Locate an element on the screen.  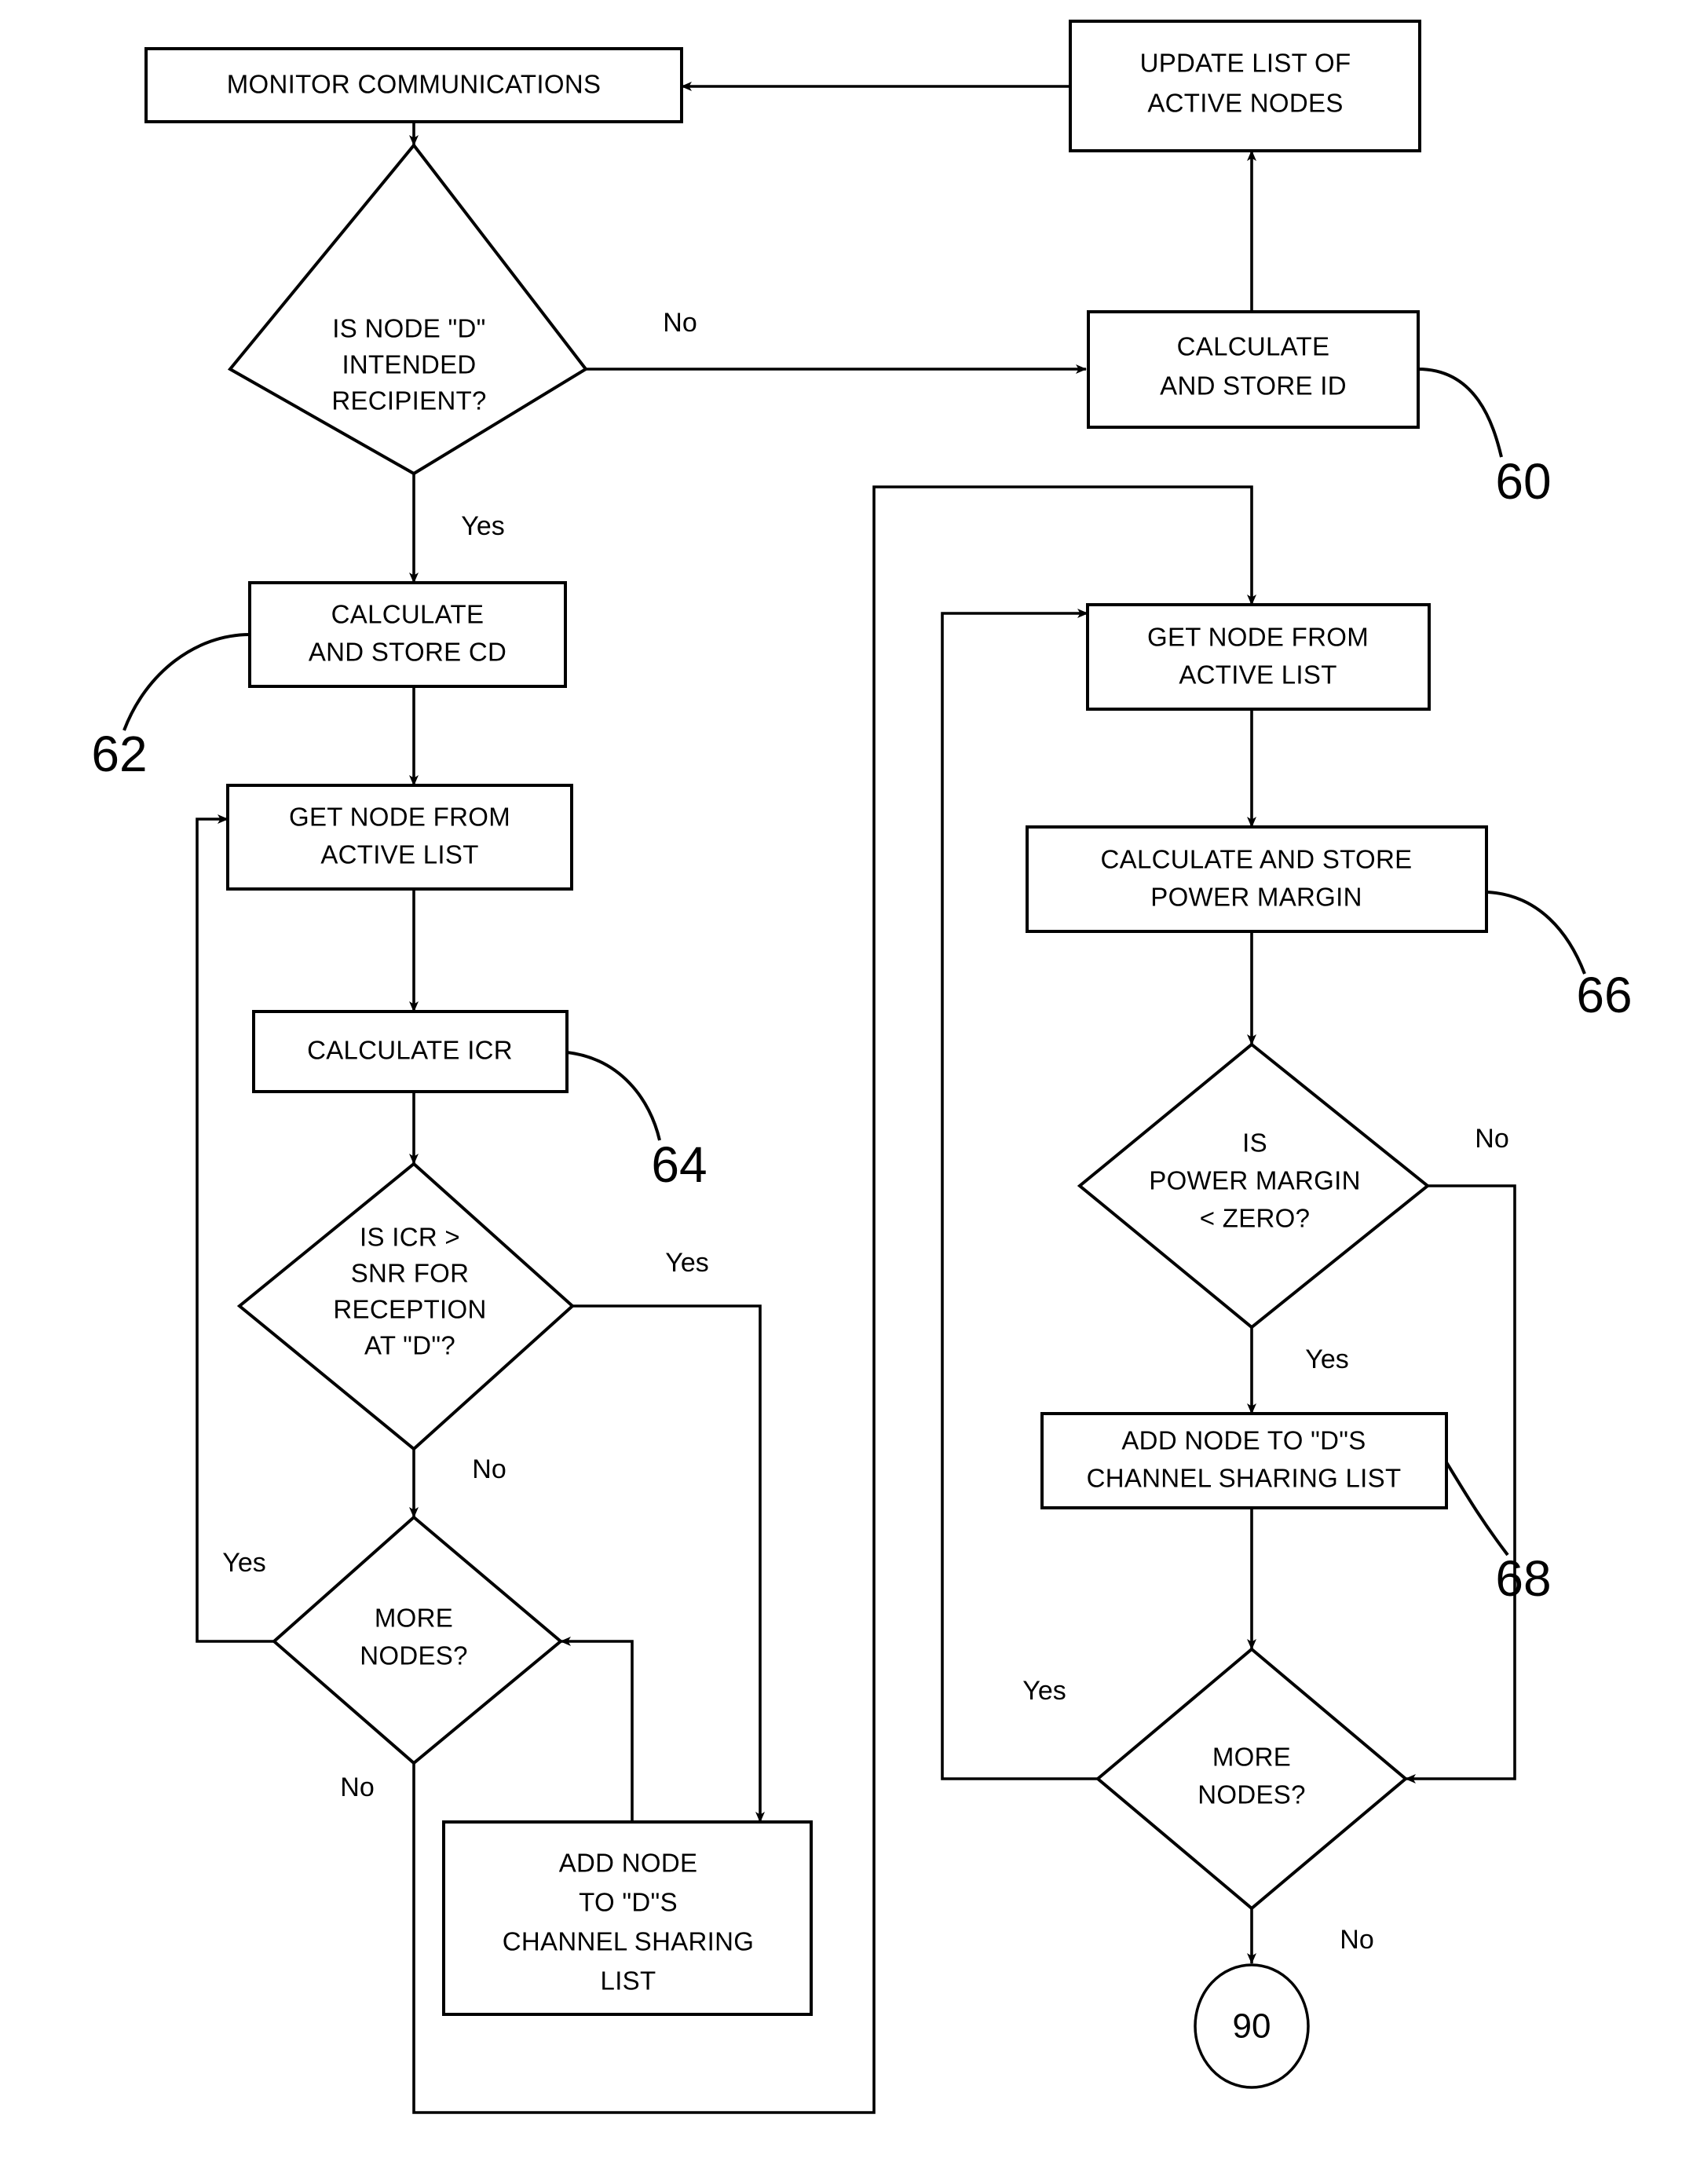
node-update-list-line-1: ACTIVE NODES is located at coordinates (1245, 103).